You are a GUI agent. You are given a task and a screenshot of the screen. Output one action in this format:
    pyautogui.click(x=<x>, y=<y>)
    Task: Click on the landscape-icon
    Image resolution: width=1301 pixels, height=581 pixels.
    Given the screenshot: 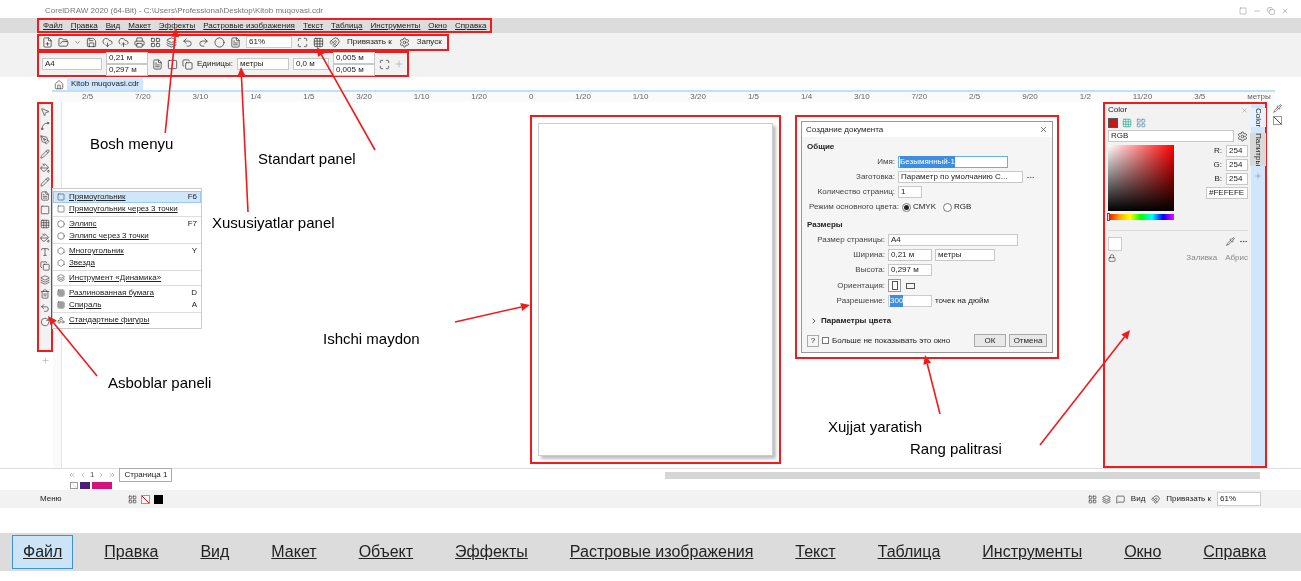 What is the action you would take?
    pyautogui.click(x=172, y=64)
    